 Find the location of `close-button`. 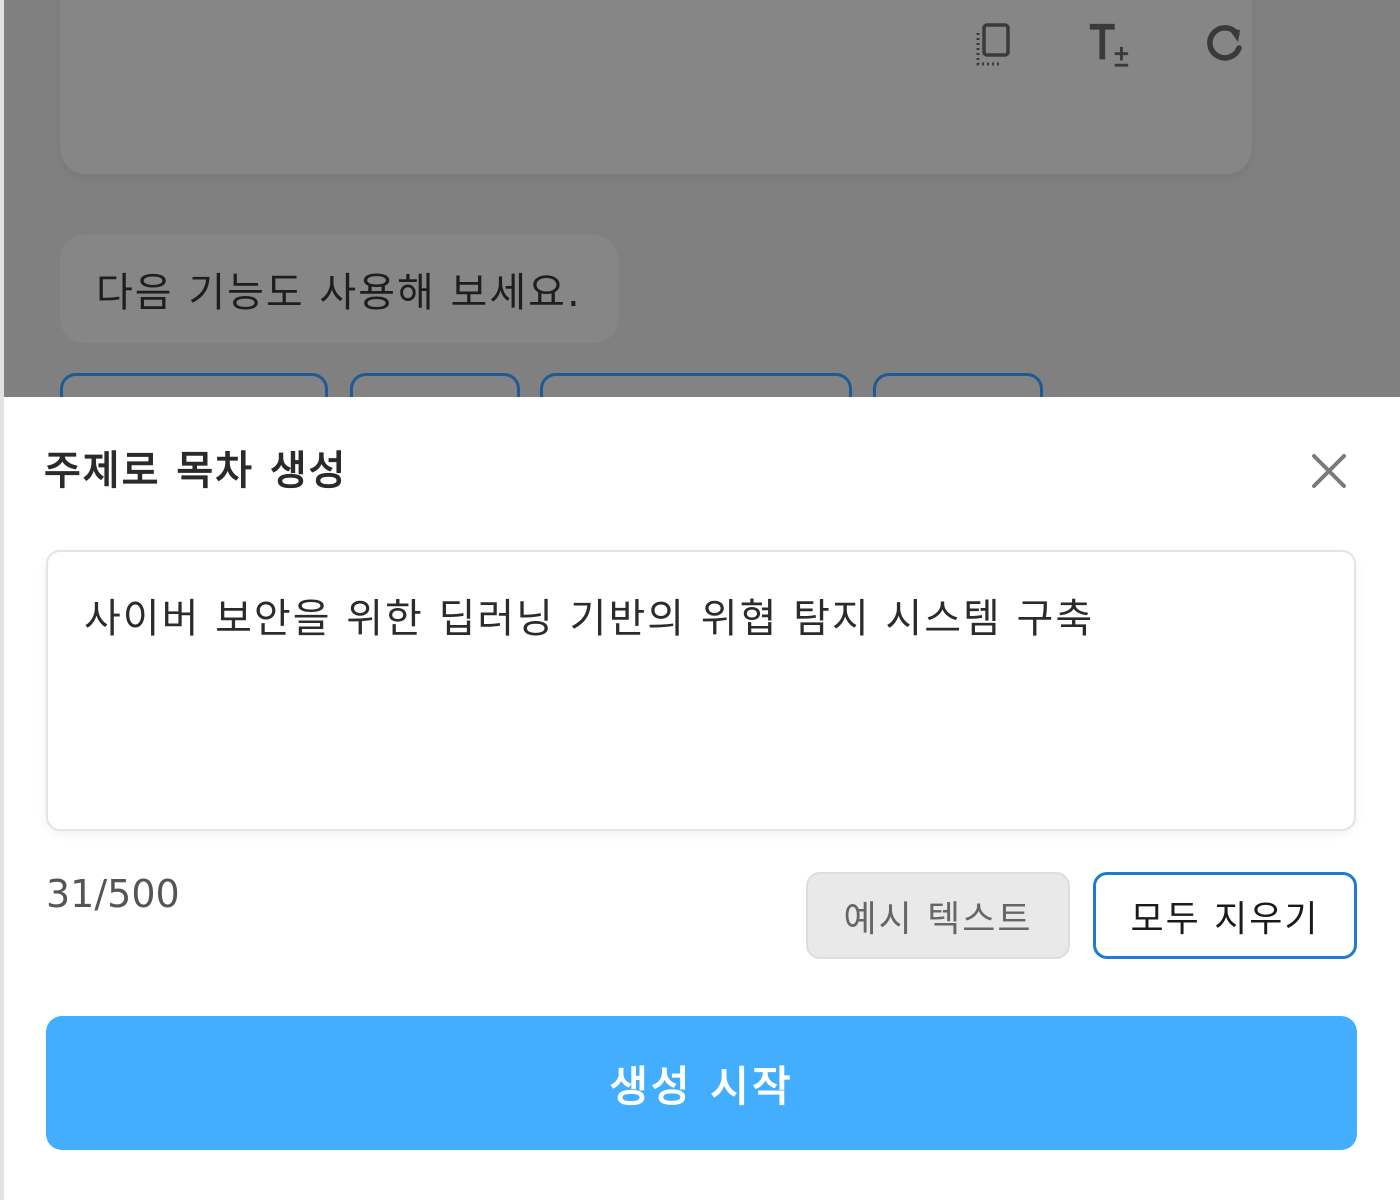

close-button is located at coordinates (1329, 471).